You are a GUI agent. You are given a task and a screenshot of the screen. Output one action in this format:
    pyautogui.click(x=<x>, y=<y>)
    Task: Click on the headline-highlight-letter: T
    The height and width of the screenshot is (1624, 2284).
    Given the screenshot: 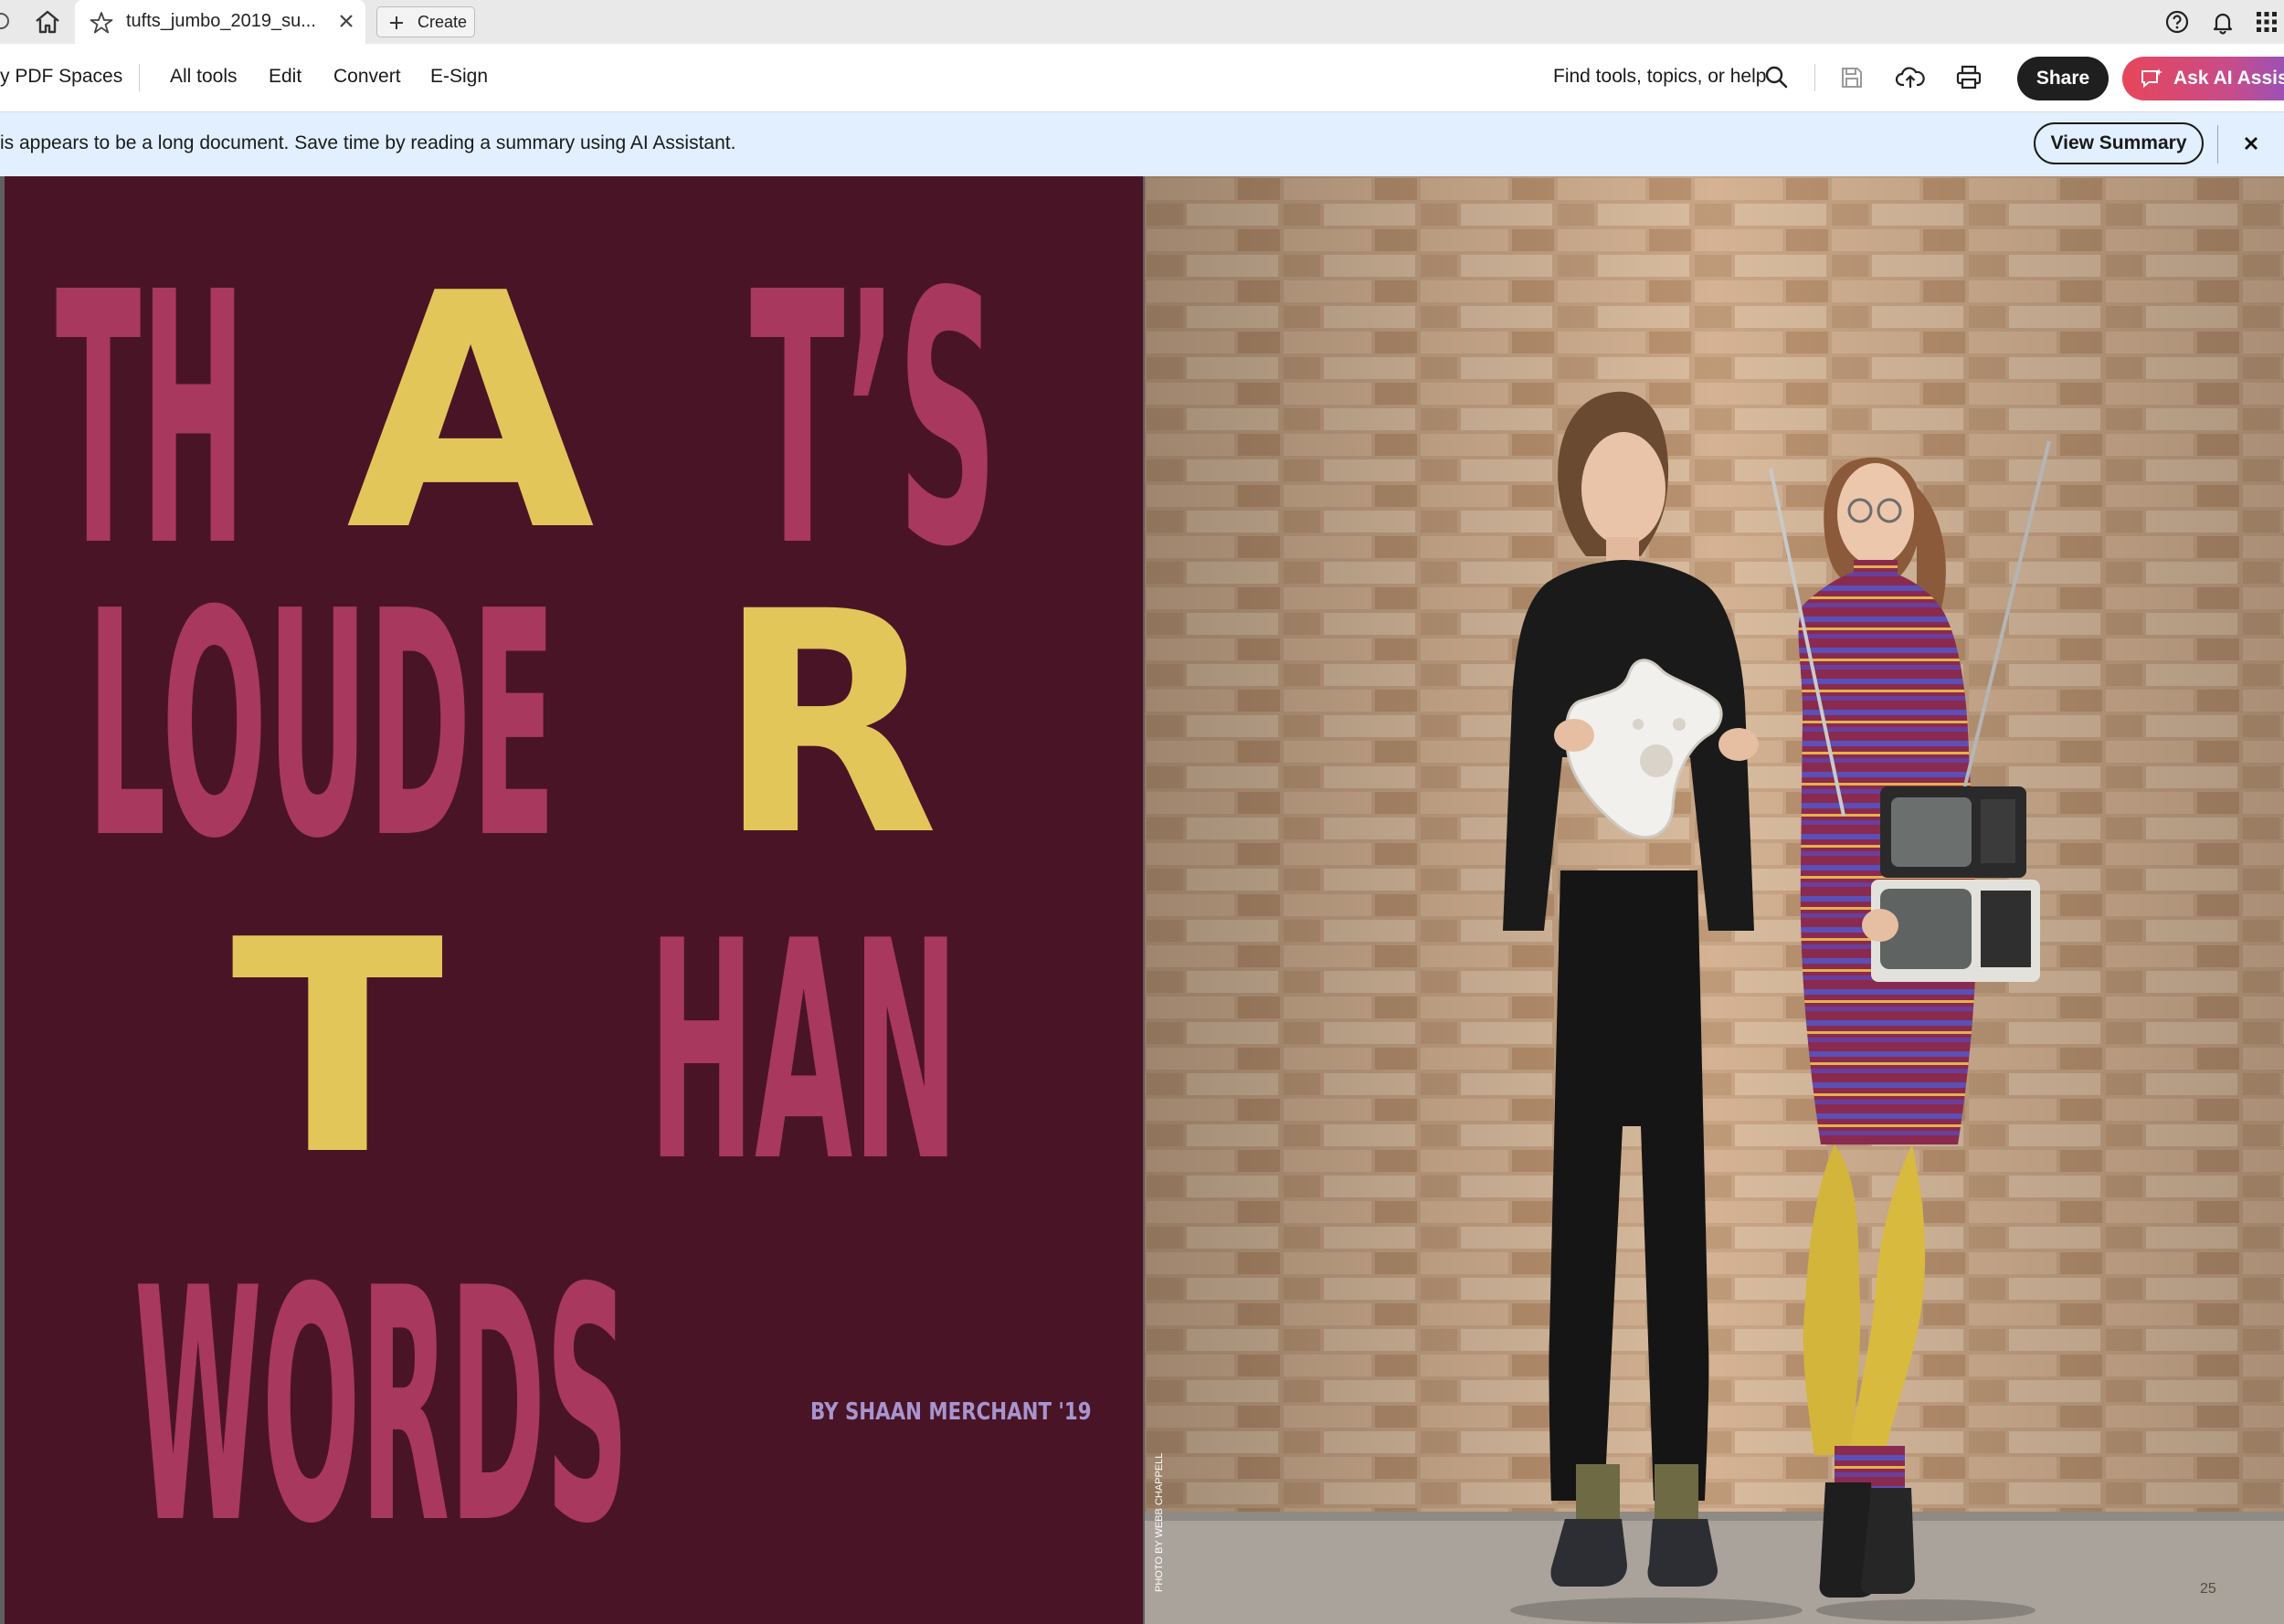 What is the action you would take?
    pyautogui.click(x=337, y=1048)
    